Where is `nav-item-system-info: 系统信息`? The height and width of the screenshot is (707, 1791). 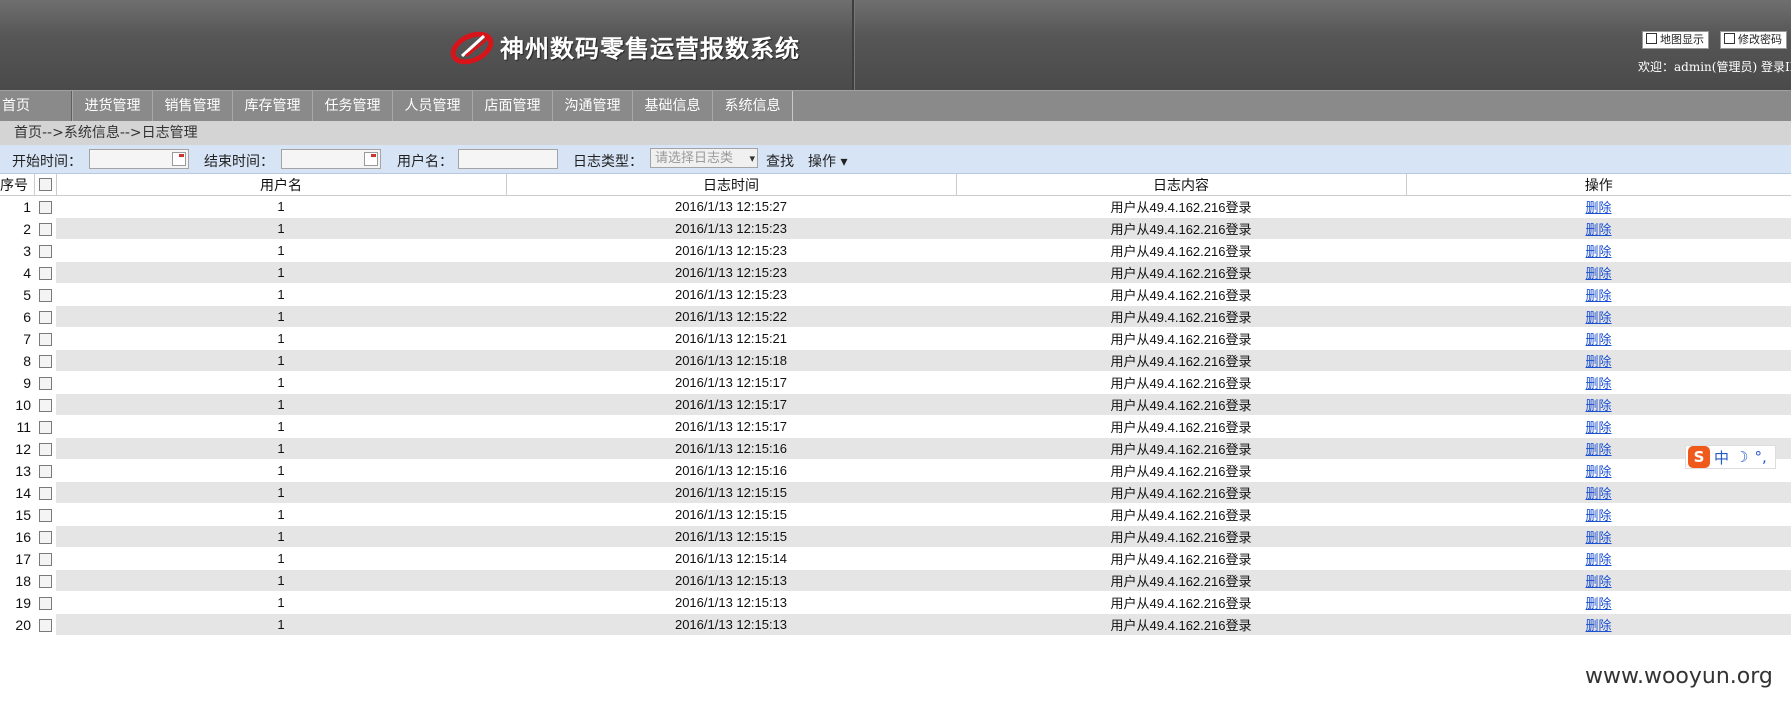
nav-item-system-info: 系统信息 is located at coordinates (752, 106).